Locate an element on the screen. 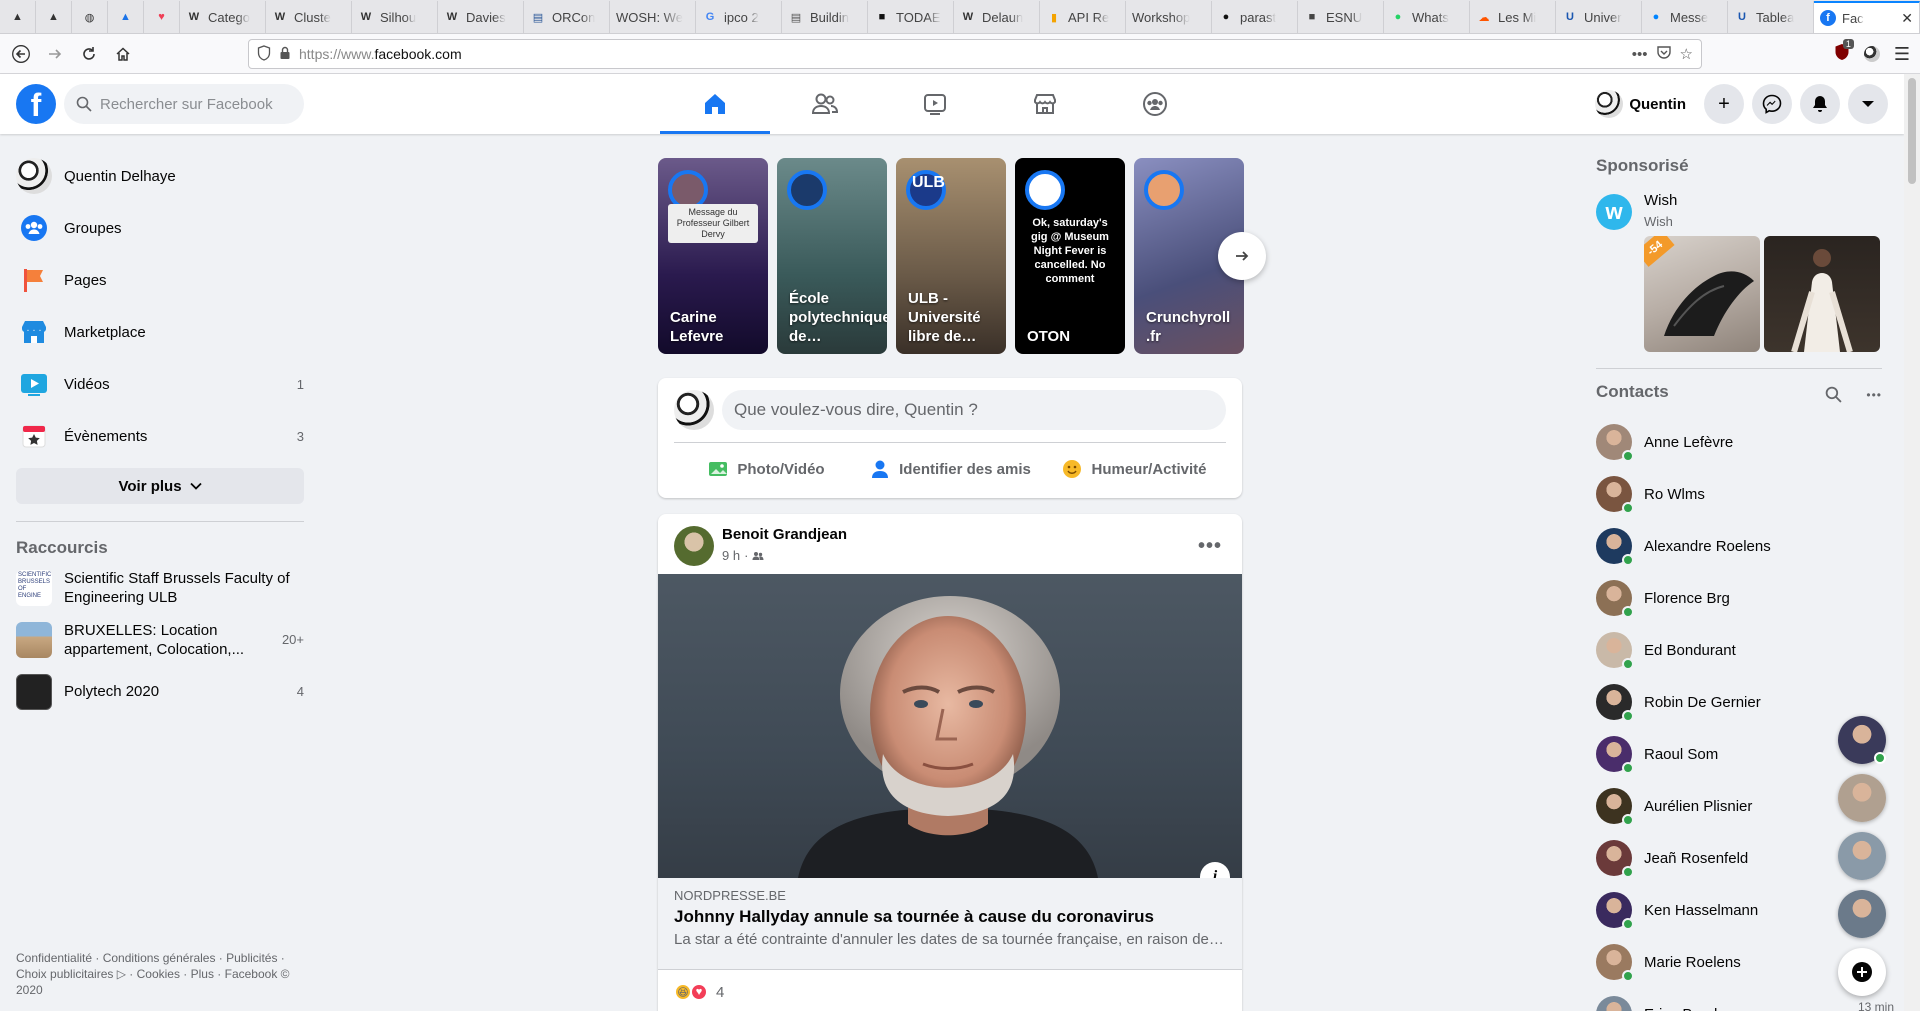 The width and height of the screenshot is (1920, 1011). sidebar-item-shop: Marketplace is located at coordinates (160, 332).